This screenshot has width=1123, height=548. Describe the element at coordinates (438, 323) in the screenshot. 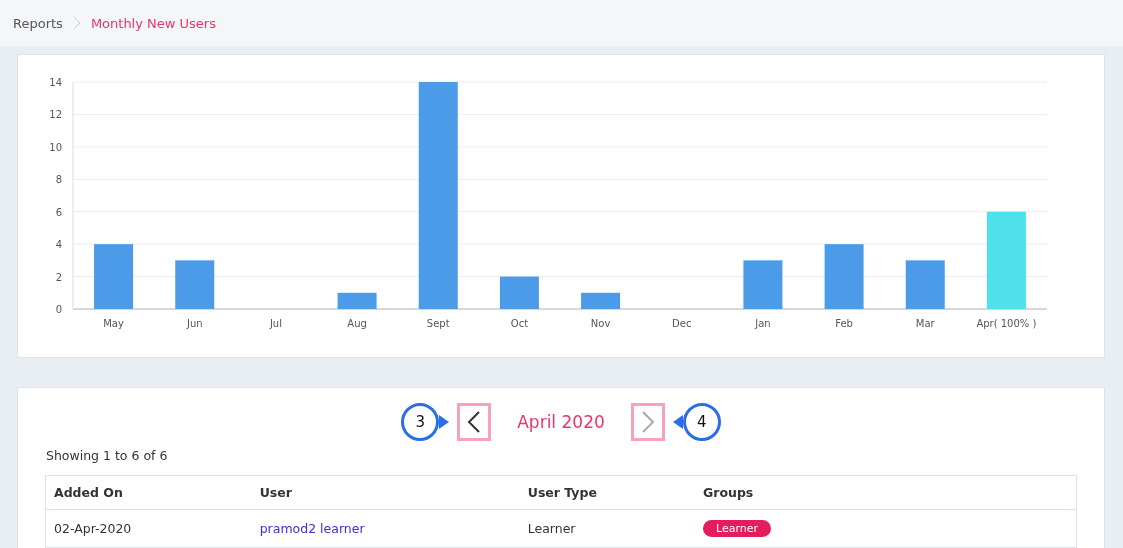

I see `axis-category-label: Sept` at that location.